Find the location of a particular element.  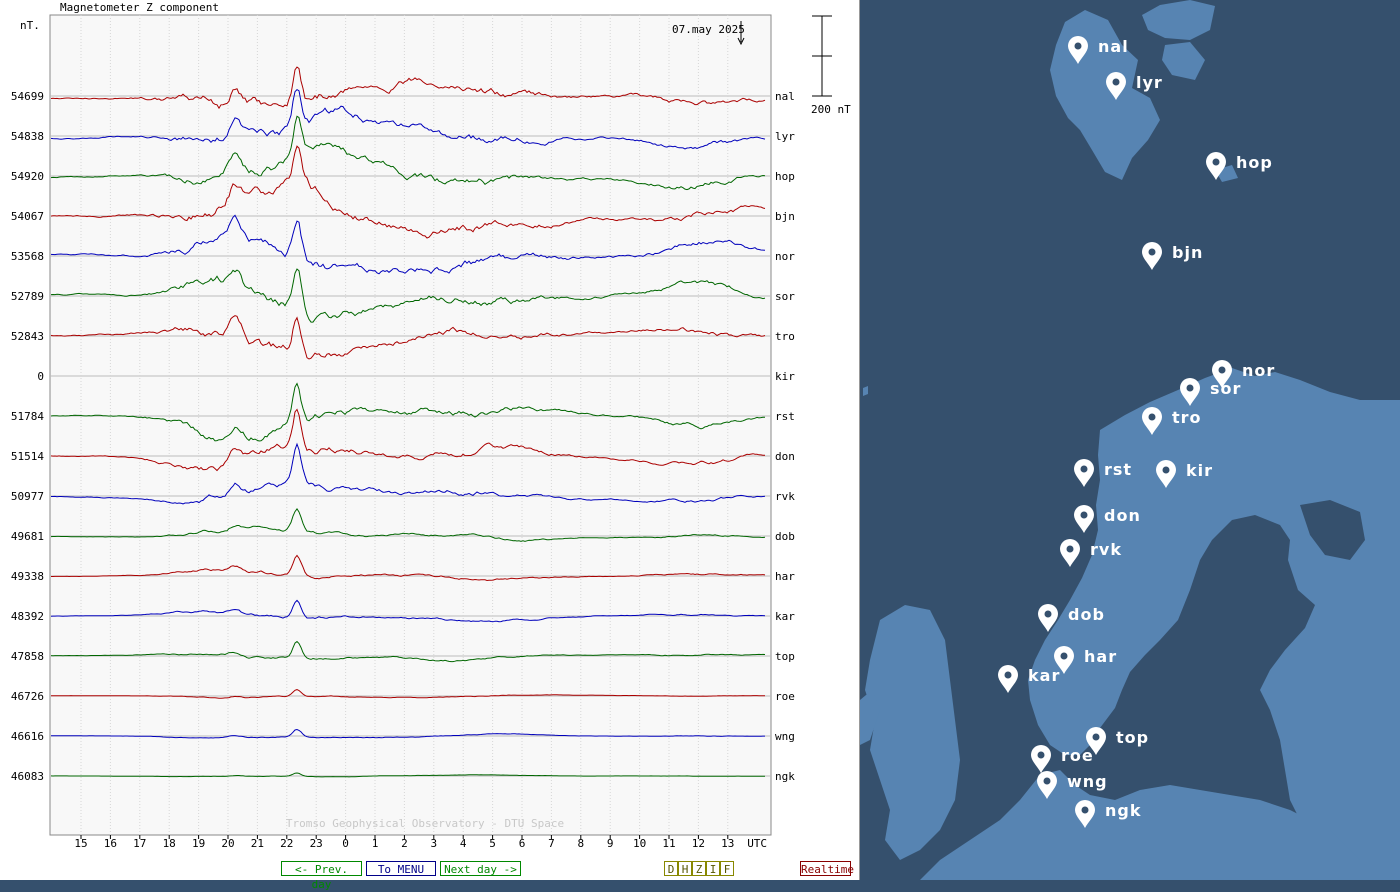

station-label-wng: wng is located at coordinates (785, 736).